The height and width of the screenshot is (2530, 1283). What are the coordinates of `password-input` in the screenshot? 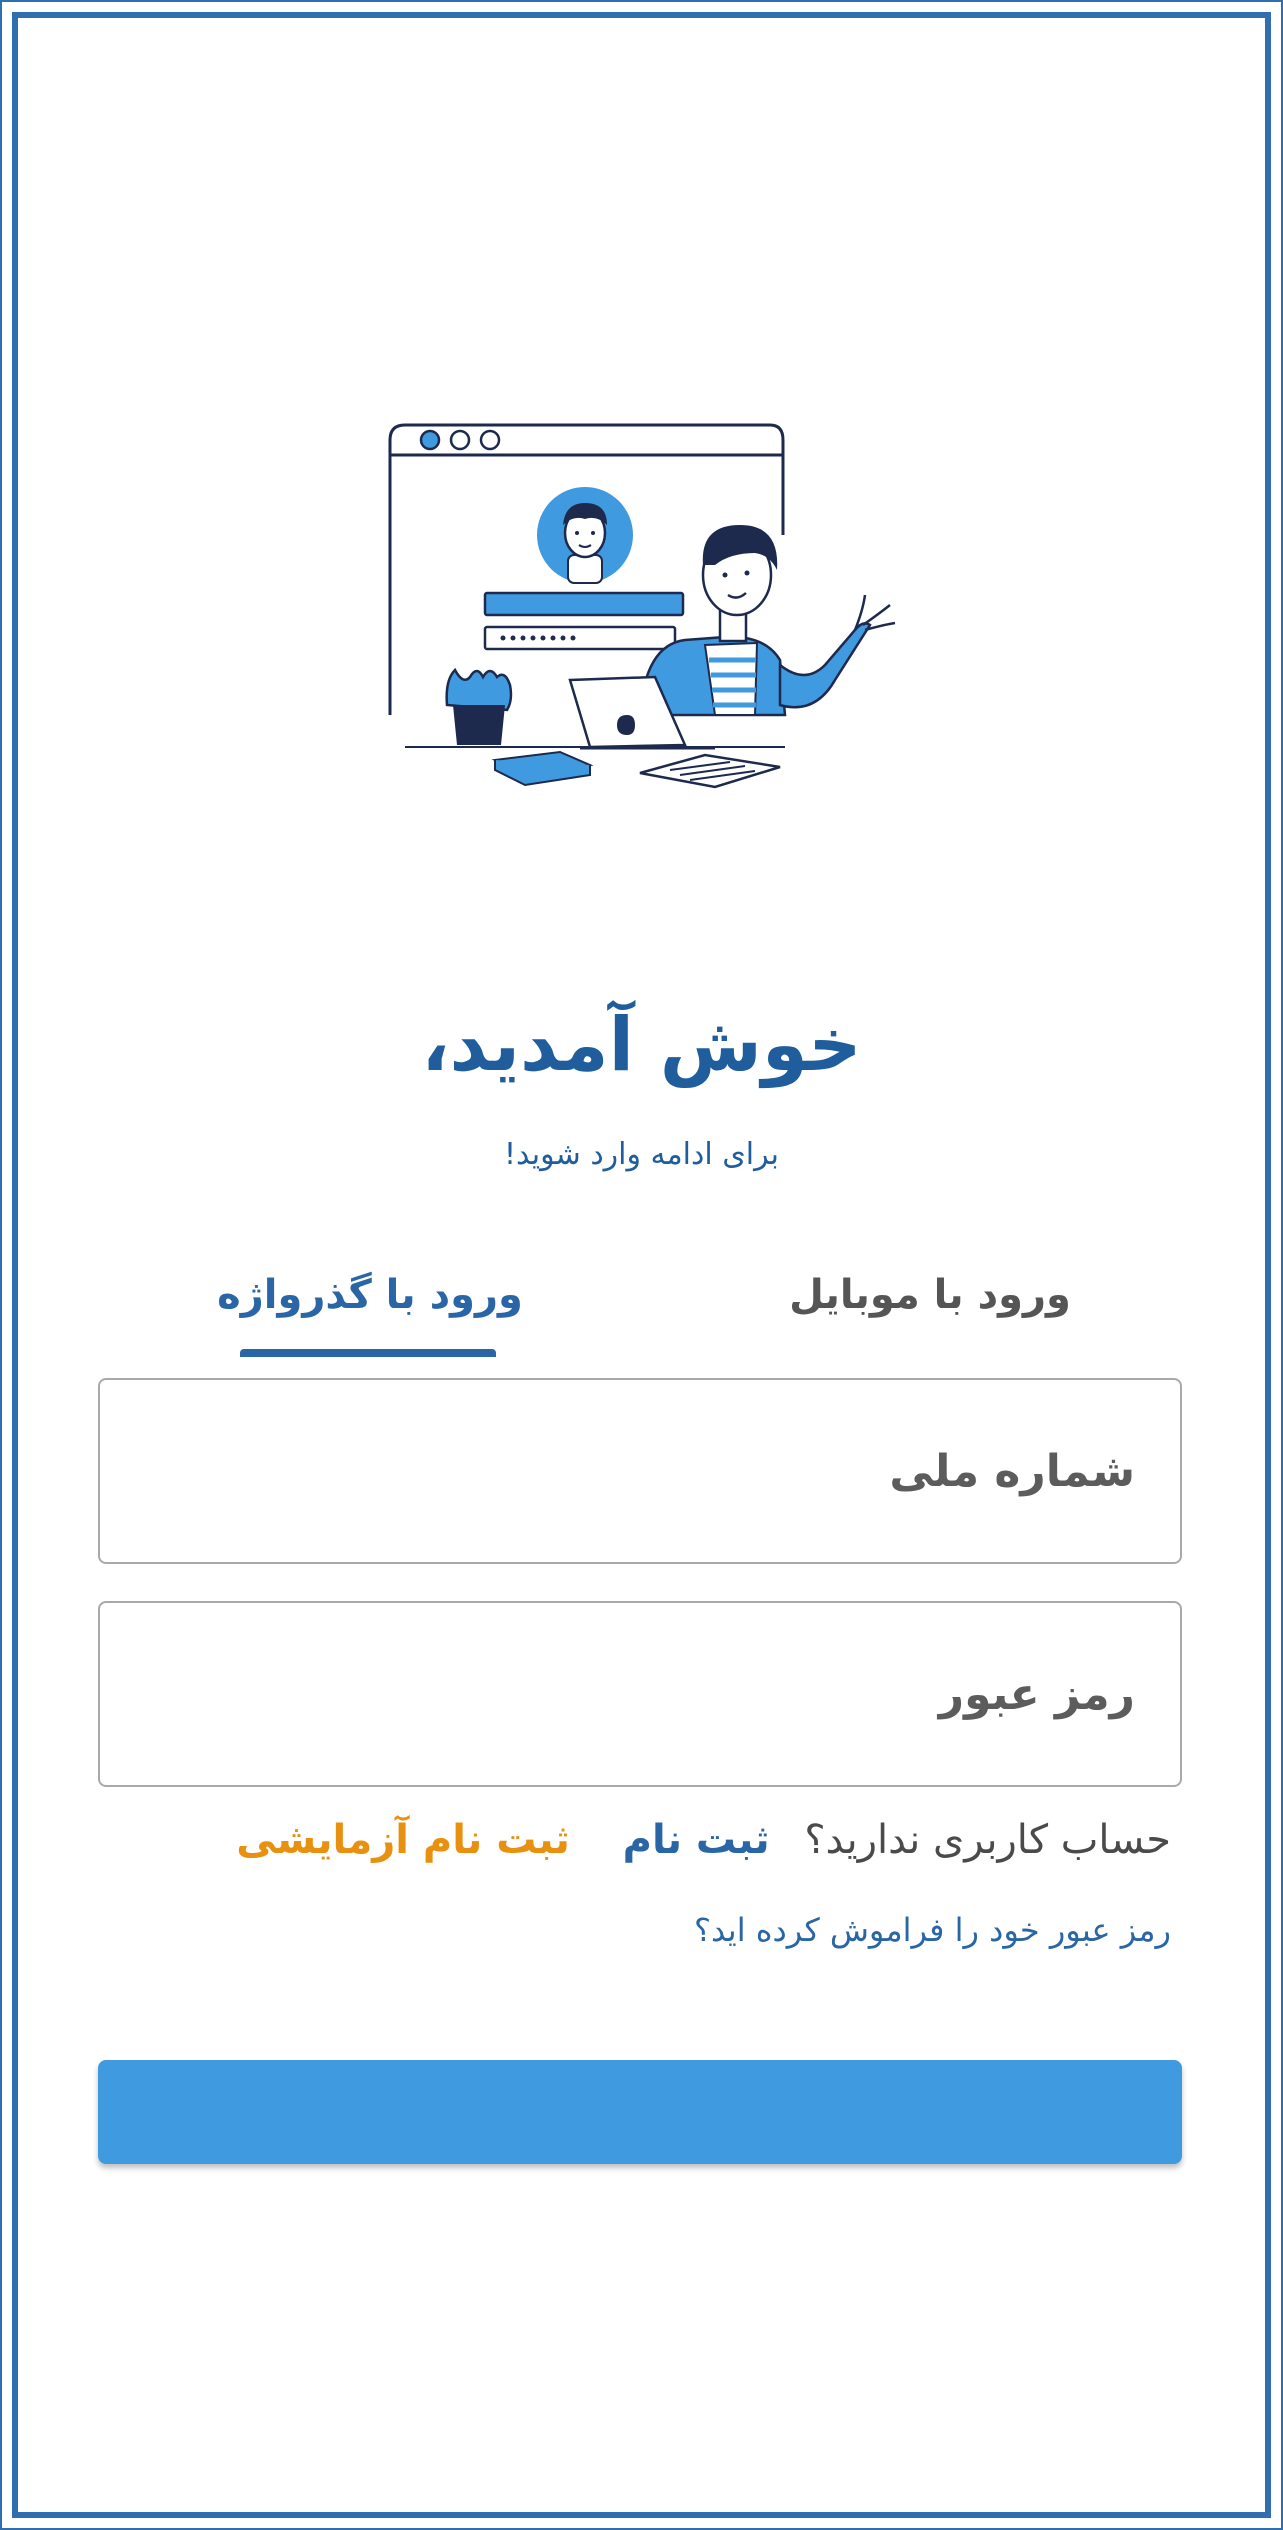 It's located at (640, 1694).